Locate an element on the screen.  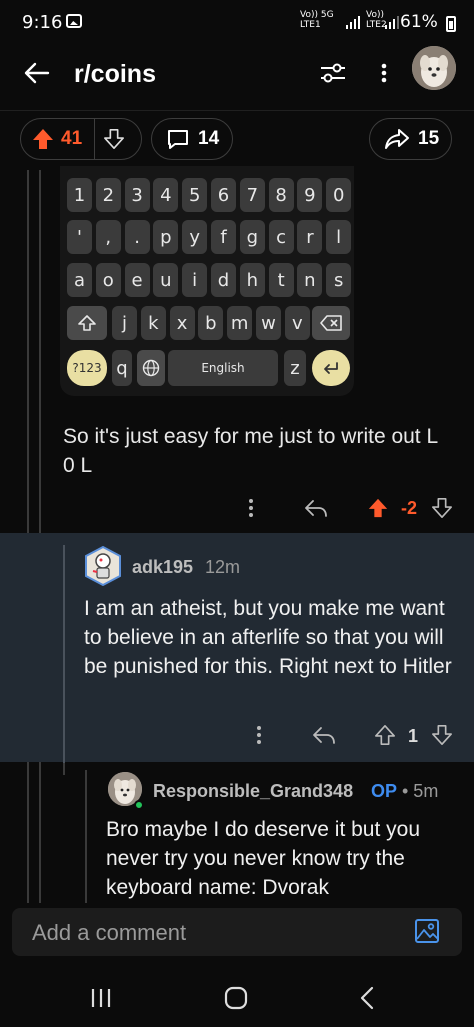
row3-letter-key: o is located at coordinates (108, 280).